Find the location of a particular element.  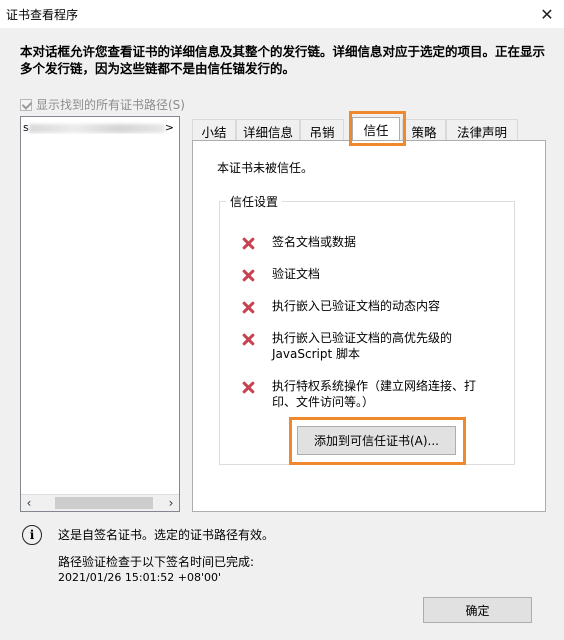

trust-item-dynamic-content: 执行嵌入已验证文档的动态内容 is located at coordinates (370, 306).